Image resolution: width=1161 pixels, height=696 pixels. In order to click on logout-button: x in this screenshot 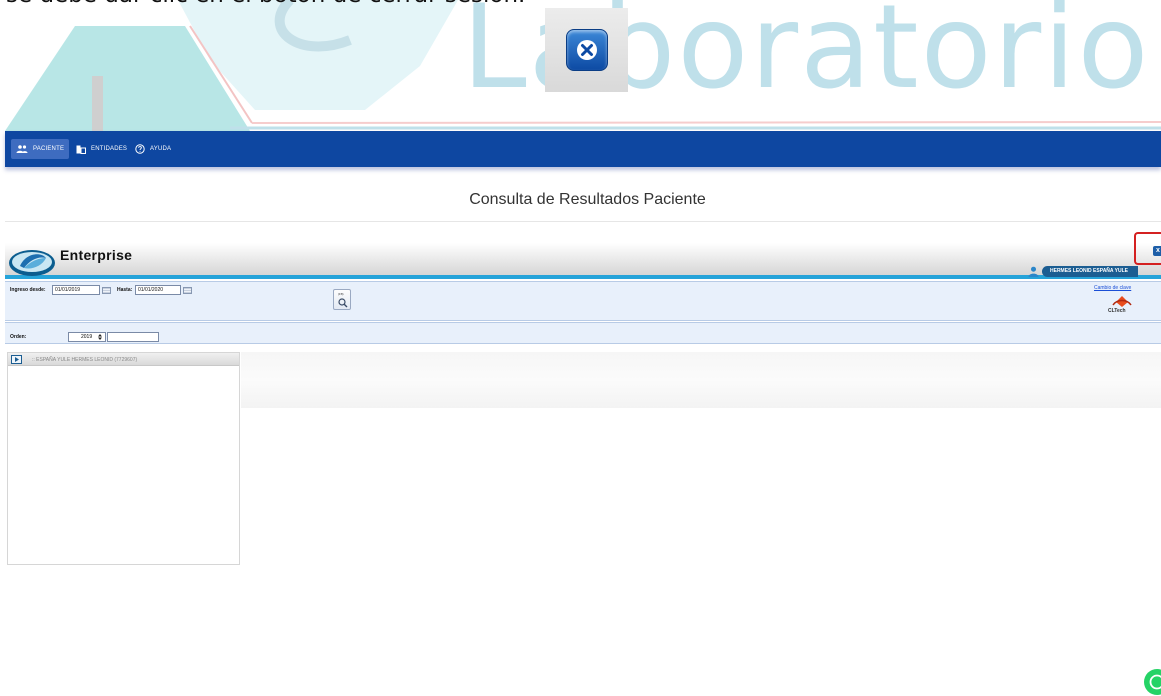, I will do `click(1157, 251)`.